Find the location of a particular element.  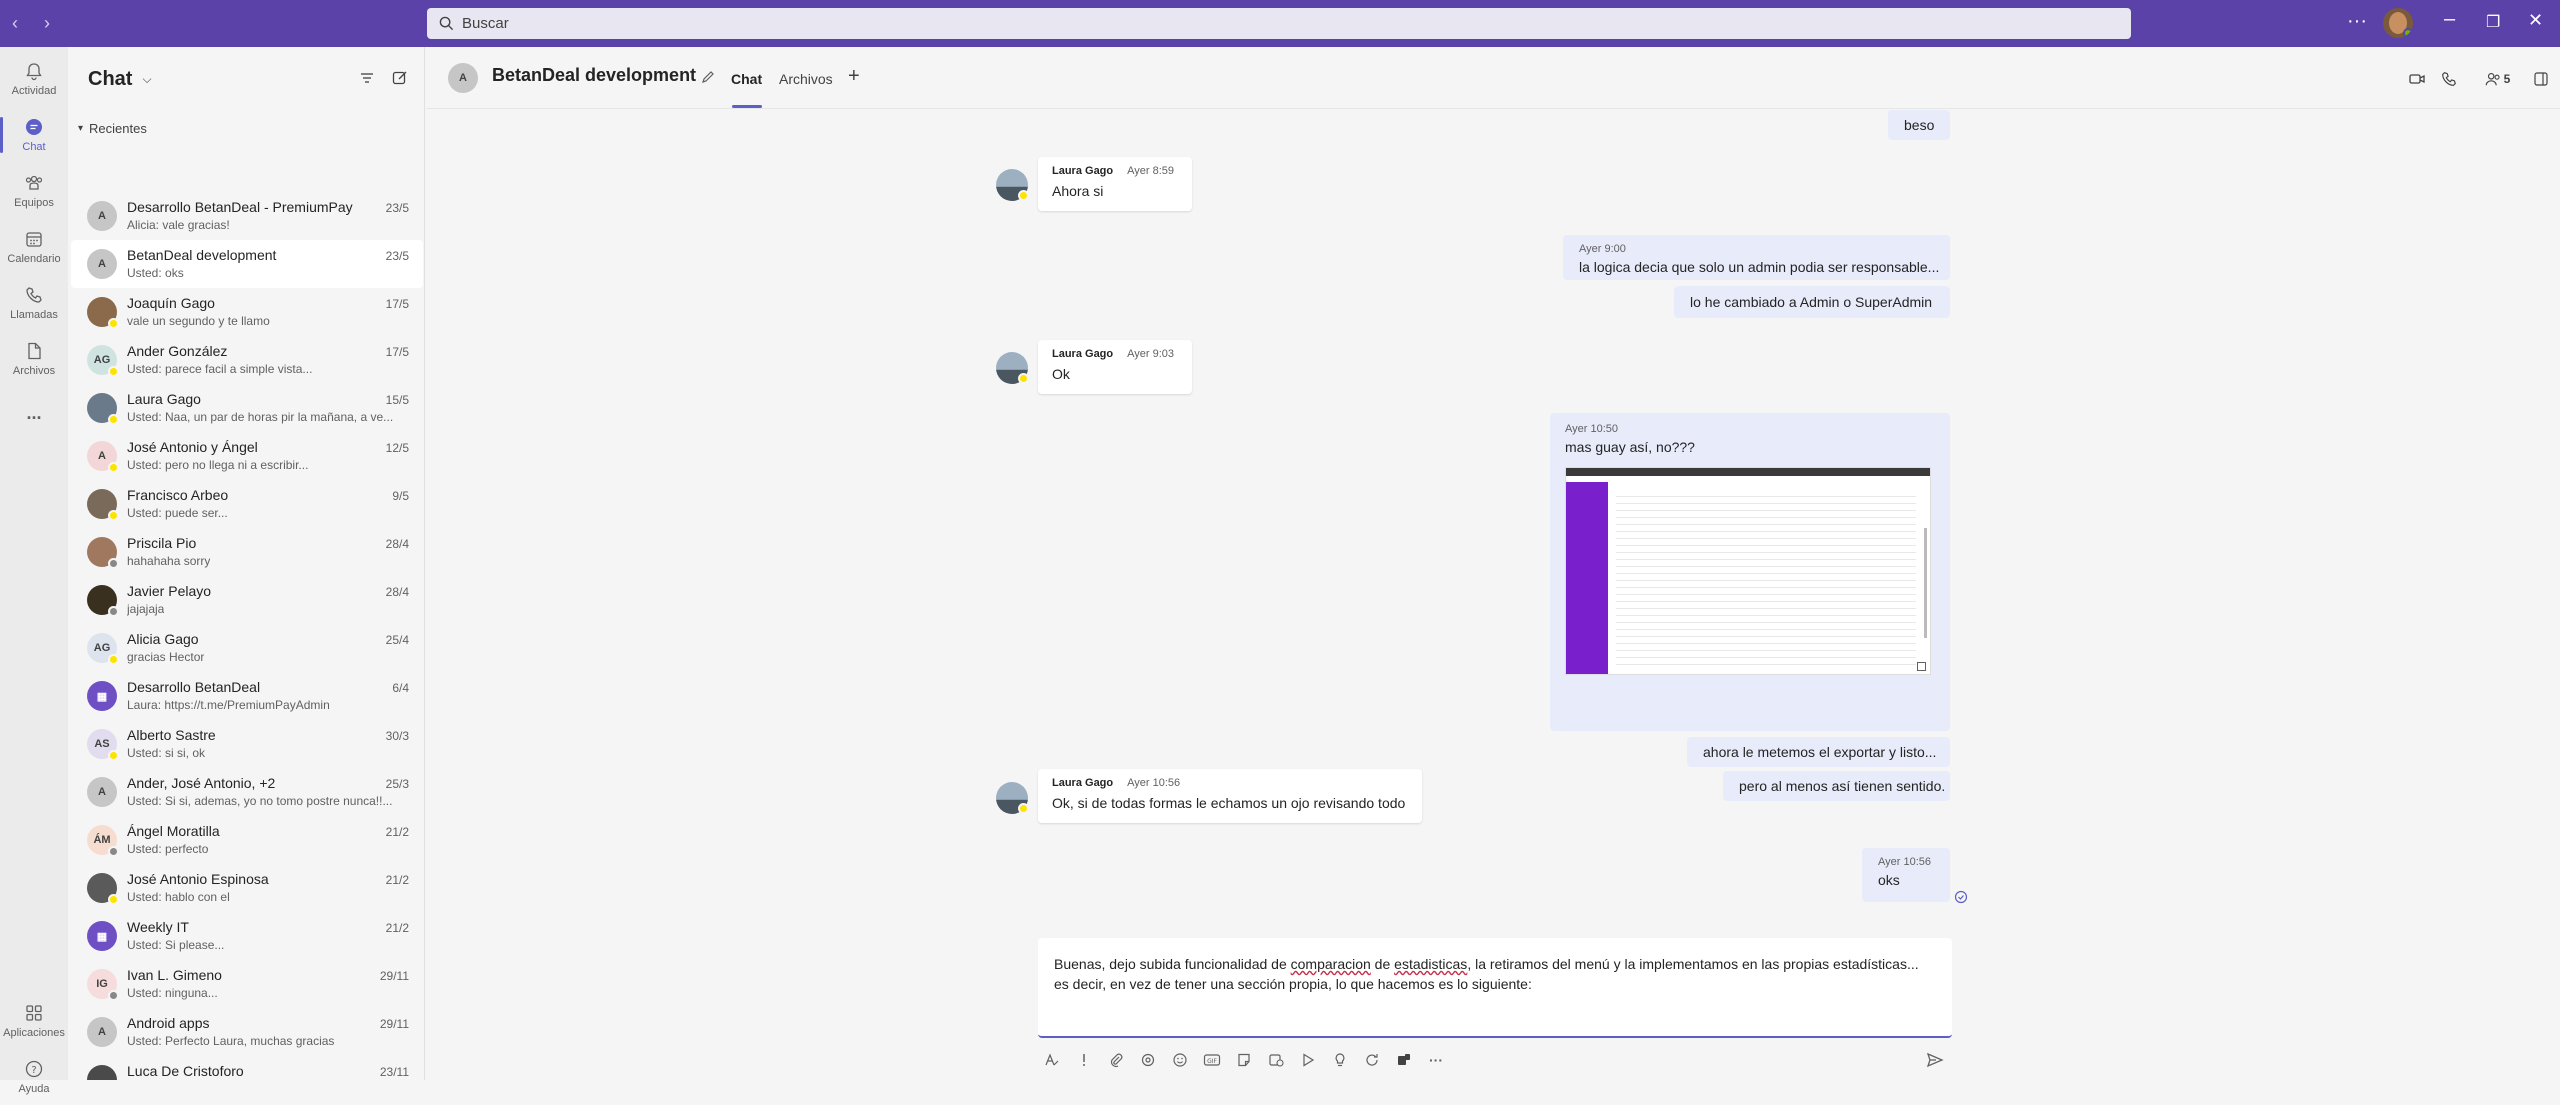

rail-item-calendar: Calendario is located at coordinates (34, 247).